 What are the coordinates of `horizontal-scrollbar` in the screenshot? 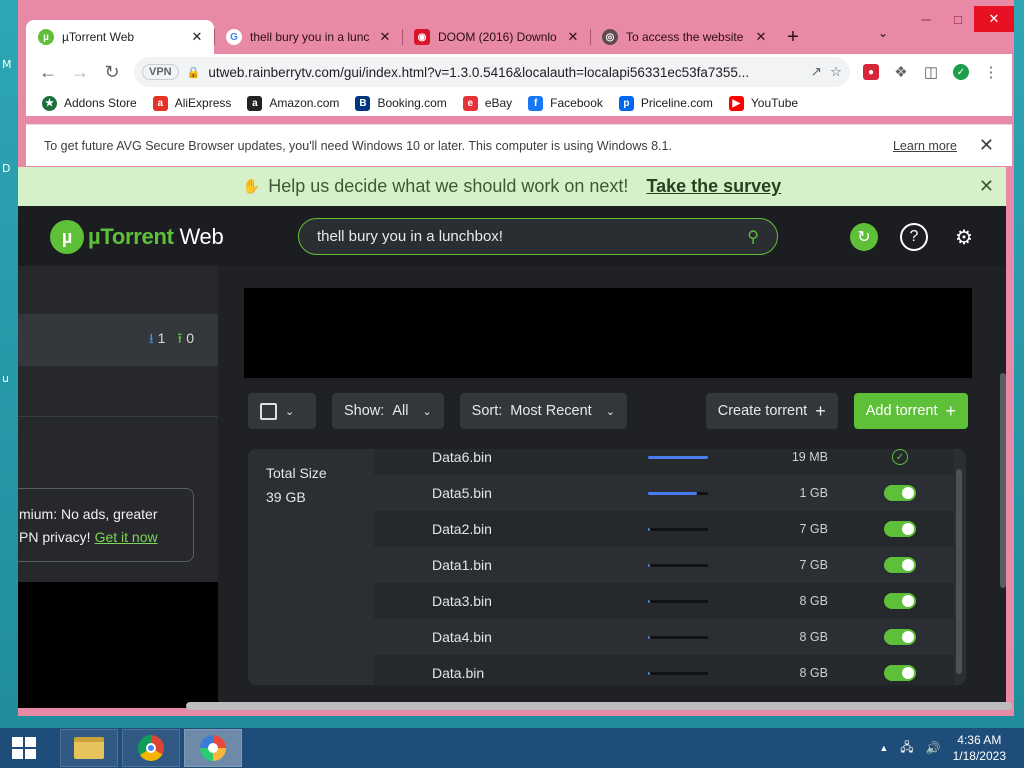 It's located at (599, 706).